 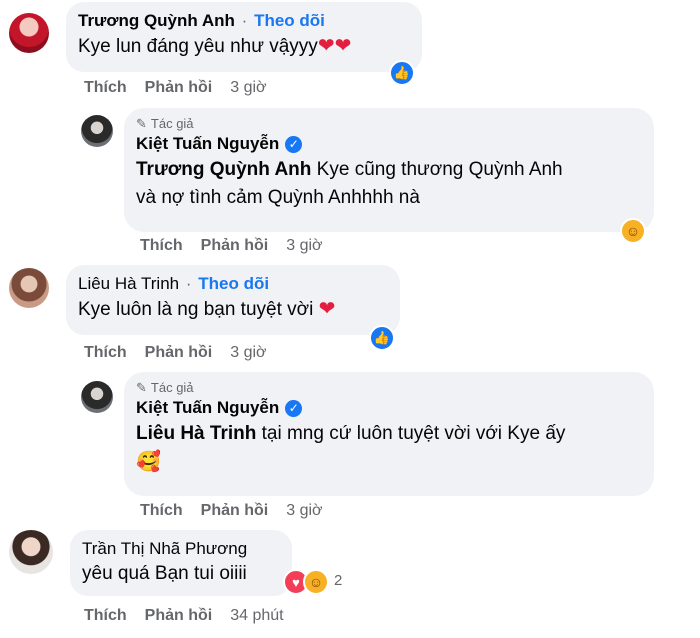 What do you see at coordinates (223, 169) in the screenshot?
I see `mention-link: Trương Quỳnh Anh` at bounding box center [223, 169].